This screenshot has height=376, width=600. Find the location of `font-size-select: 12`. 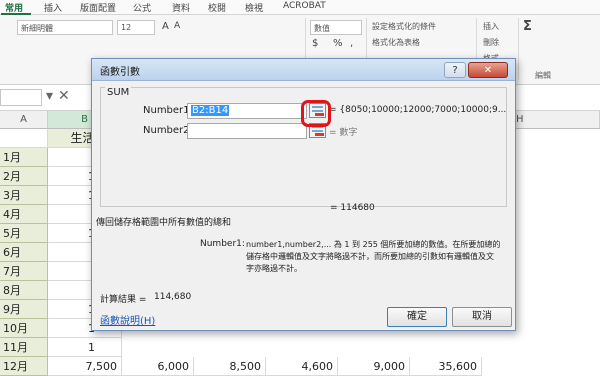

font-size-select: 12 is located at coordinates (136, 27).